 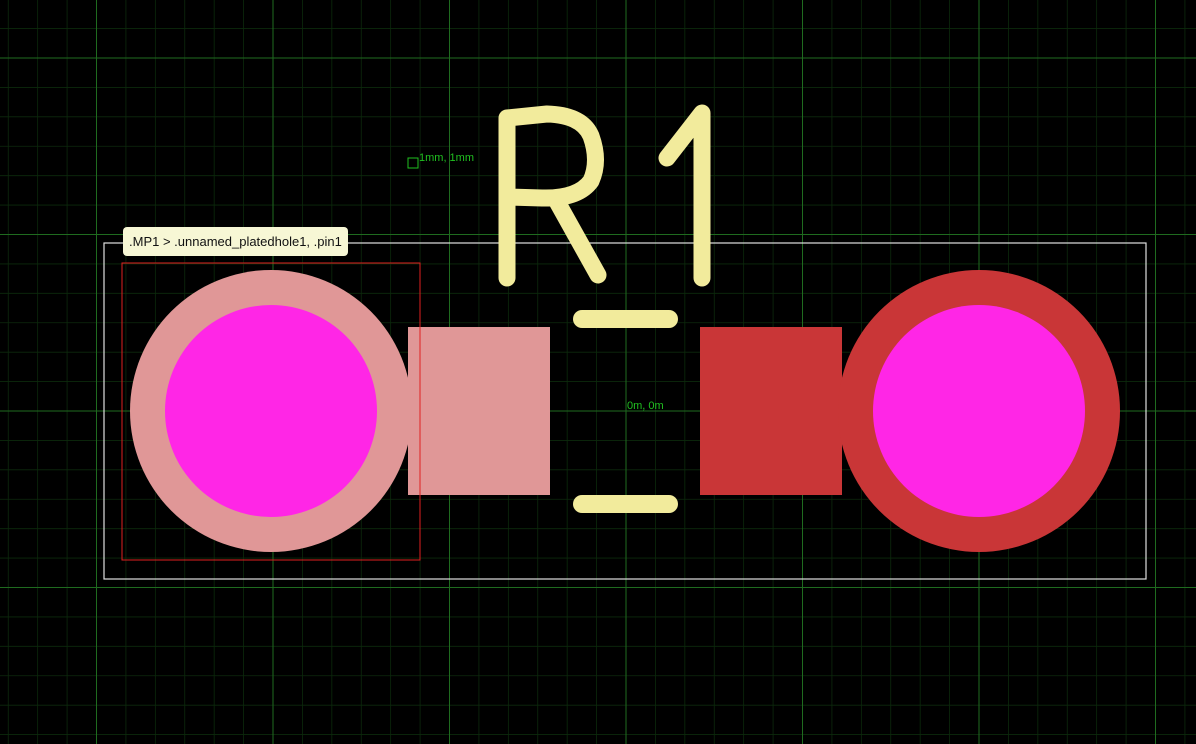 What do you see at coordinates (979, 411) in the screenshot?
I see `plated-hole-right-drill` at bounding box center [979, 411].